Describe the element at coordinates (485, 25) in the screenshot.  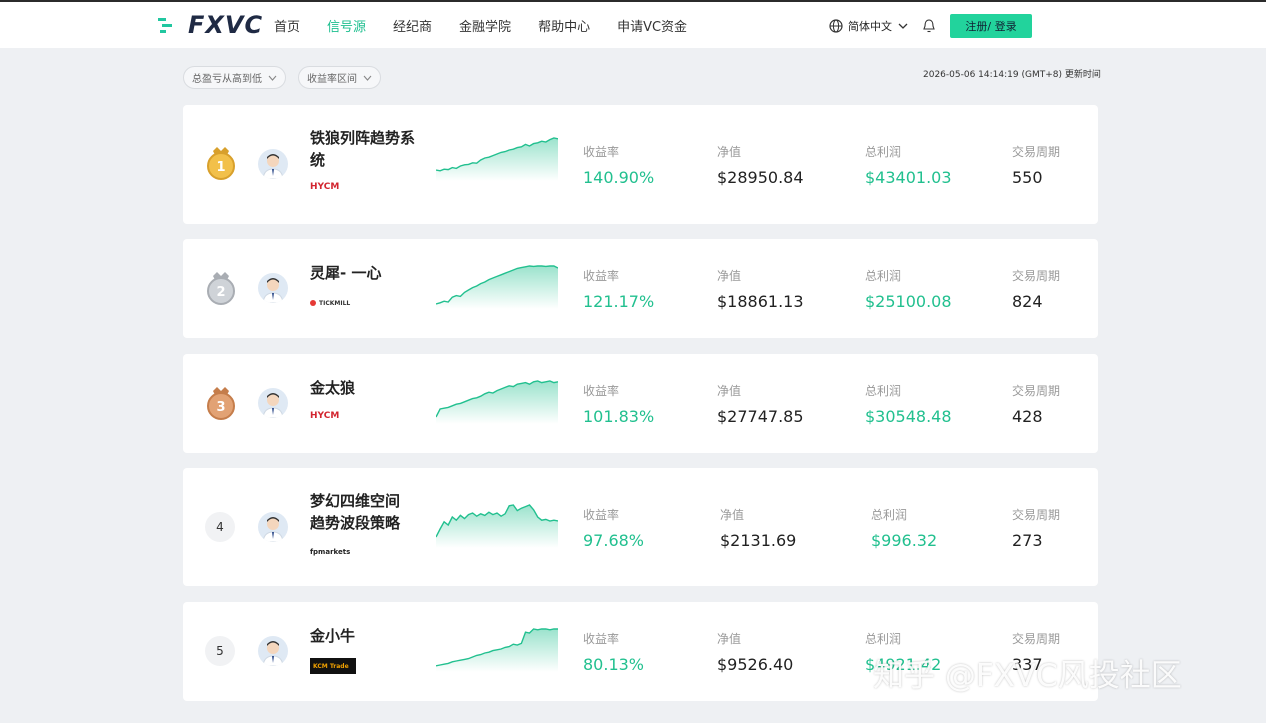
I see `nav-academy: 金融学院` at that location.